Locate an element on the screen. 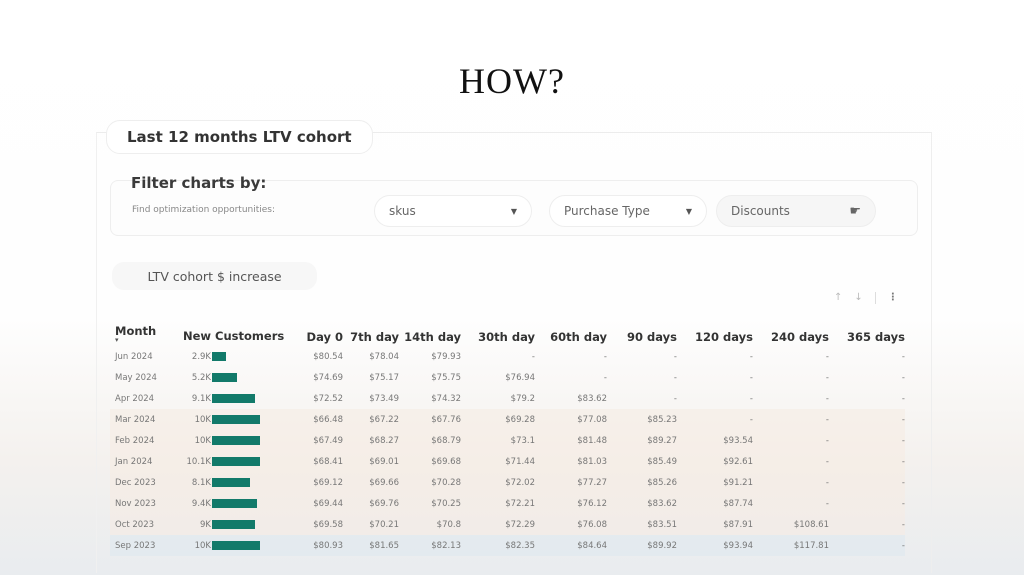 This screenshot has width=1024, height=575. cell-ltv-value: $72.52 is located at coordinates (328, 398).